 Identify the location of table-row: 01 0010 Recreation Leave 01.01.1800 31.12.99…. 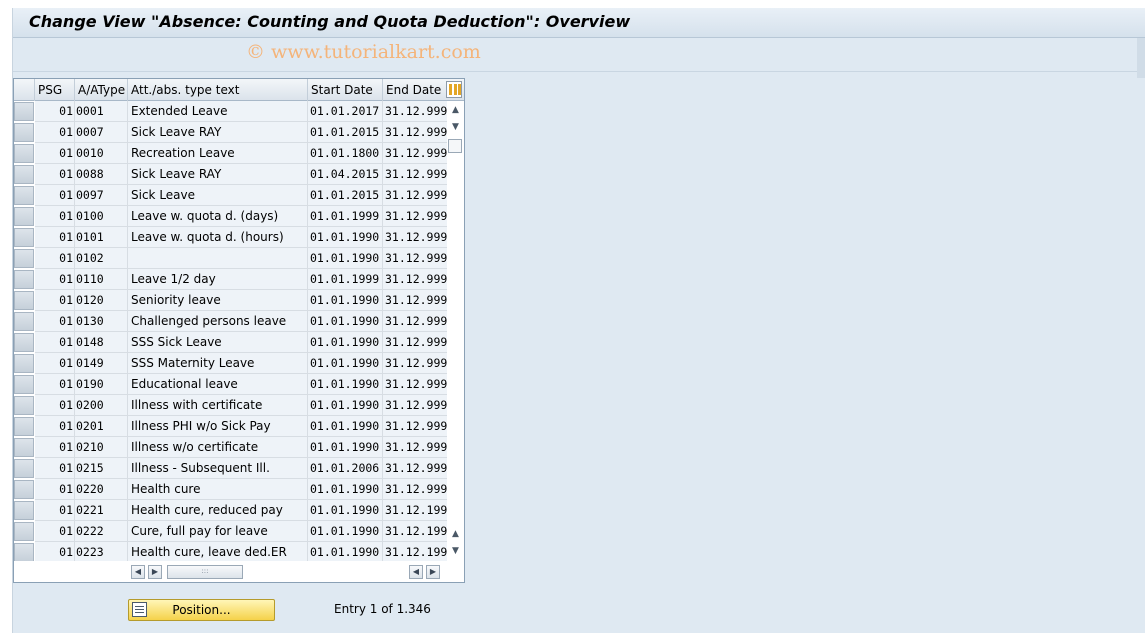
(231, 153).